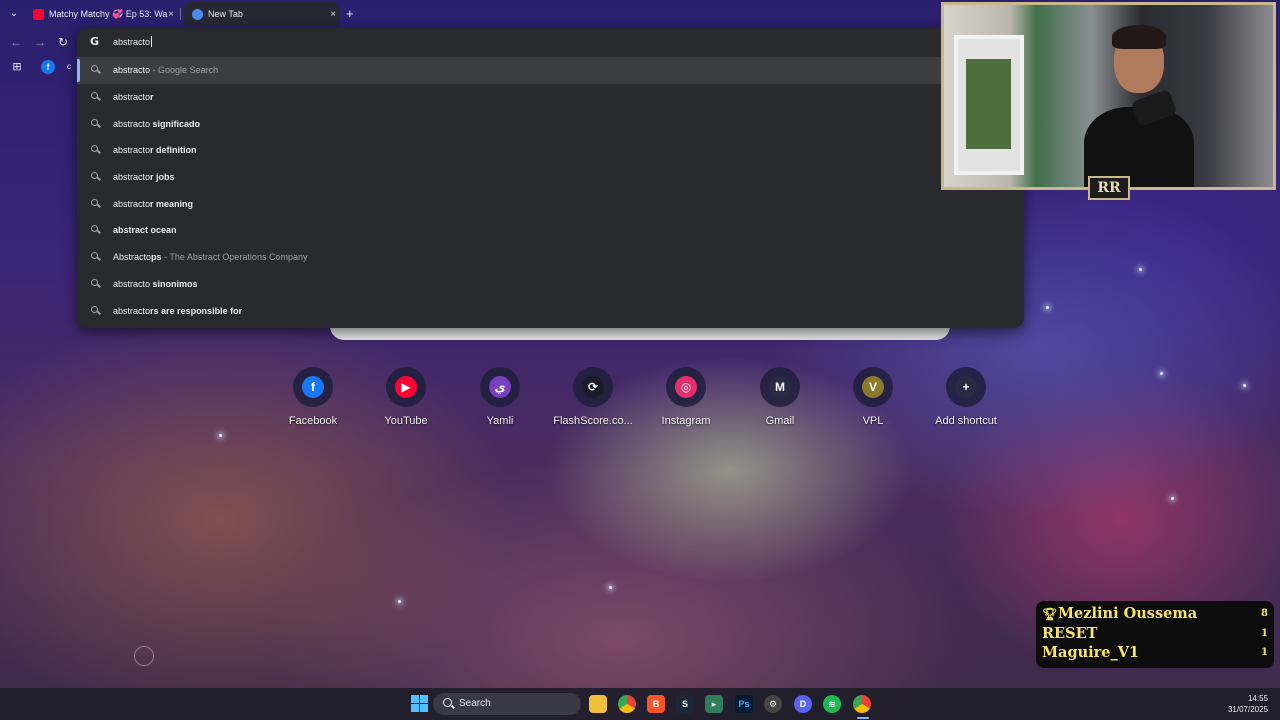  I want to click on suggestion-text: abstracto sinonimos, so click(155, 283).